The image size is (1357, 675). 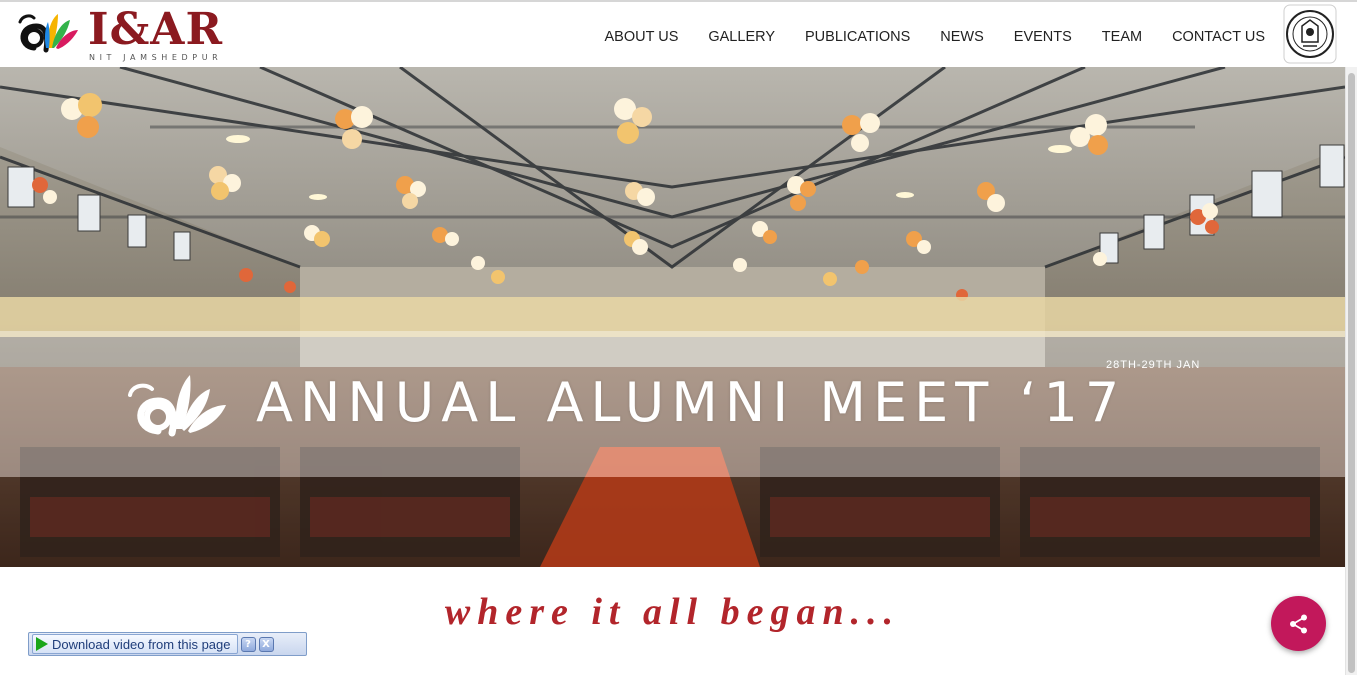 I want to click on share-icon, so click(x=1298, y=623).